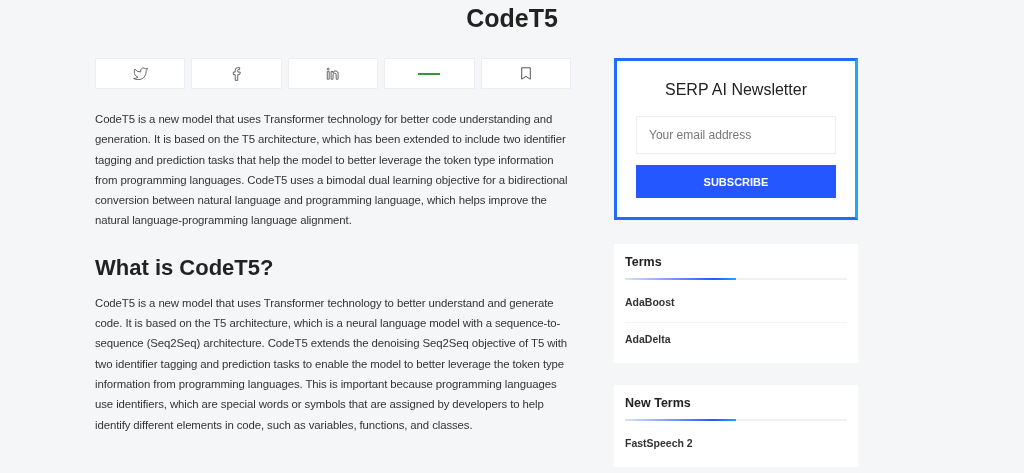 The width and height of the screenshot is (1024, 473). I want to click on widget-title: Terms, so click(644, 262).